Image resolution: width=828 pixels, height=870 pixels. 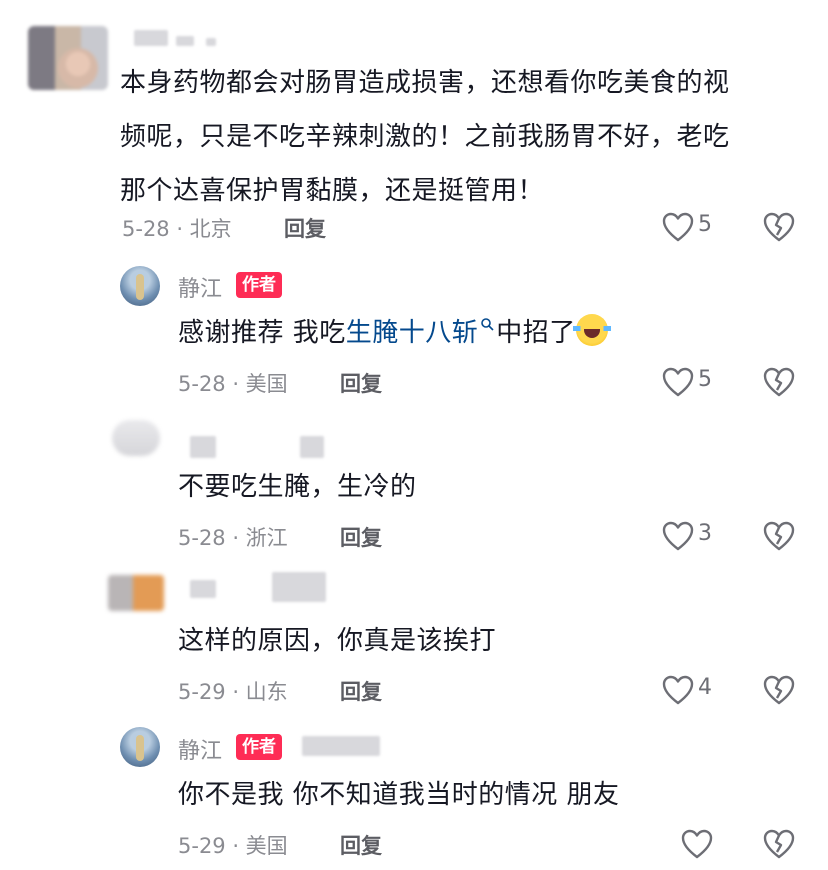 I want to click on search-link: 生腌十八斩, so click(x=412, y=333).